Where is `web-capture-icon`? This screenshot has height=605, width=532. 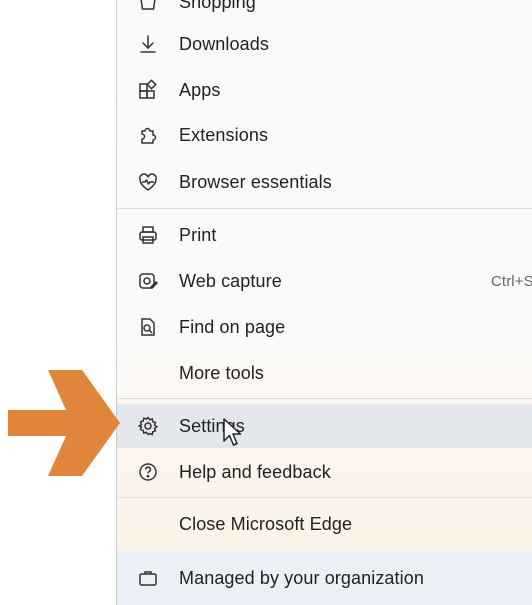
web-capture-icon is located at coordinates (148, 281).